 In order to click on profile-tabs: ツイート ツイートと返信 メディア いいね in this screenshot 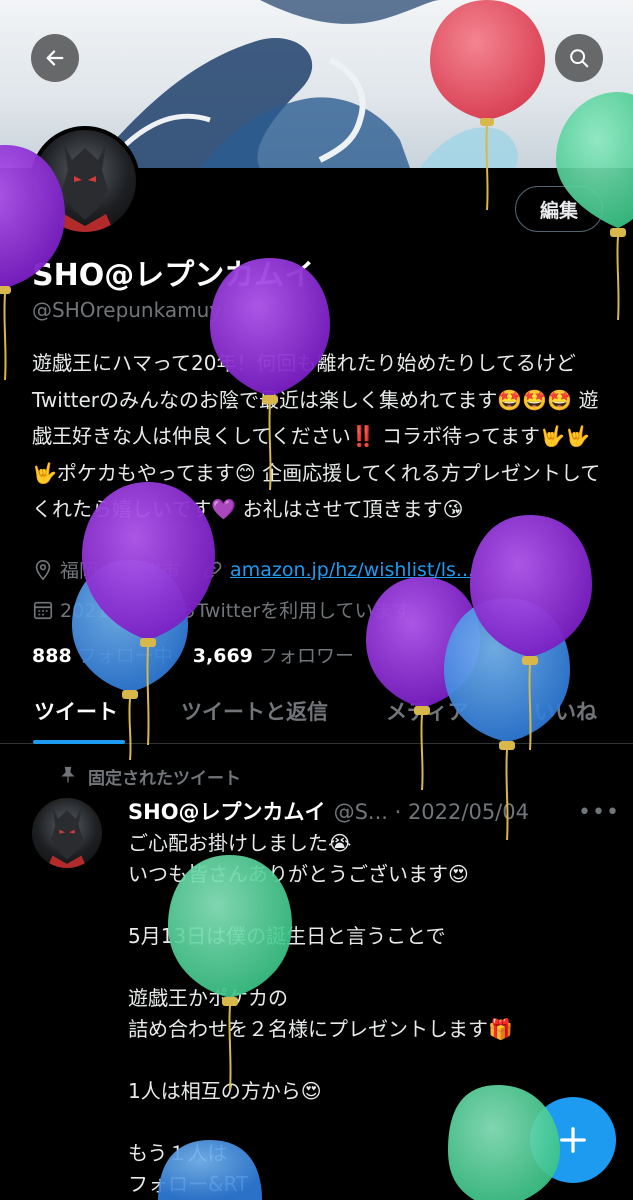, I will do `click(316, 712)`.